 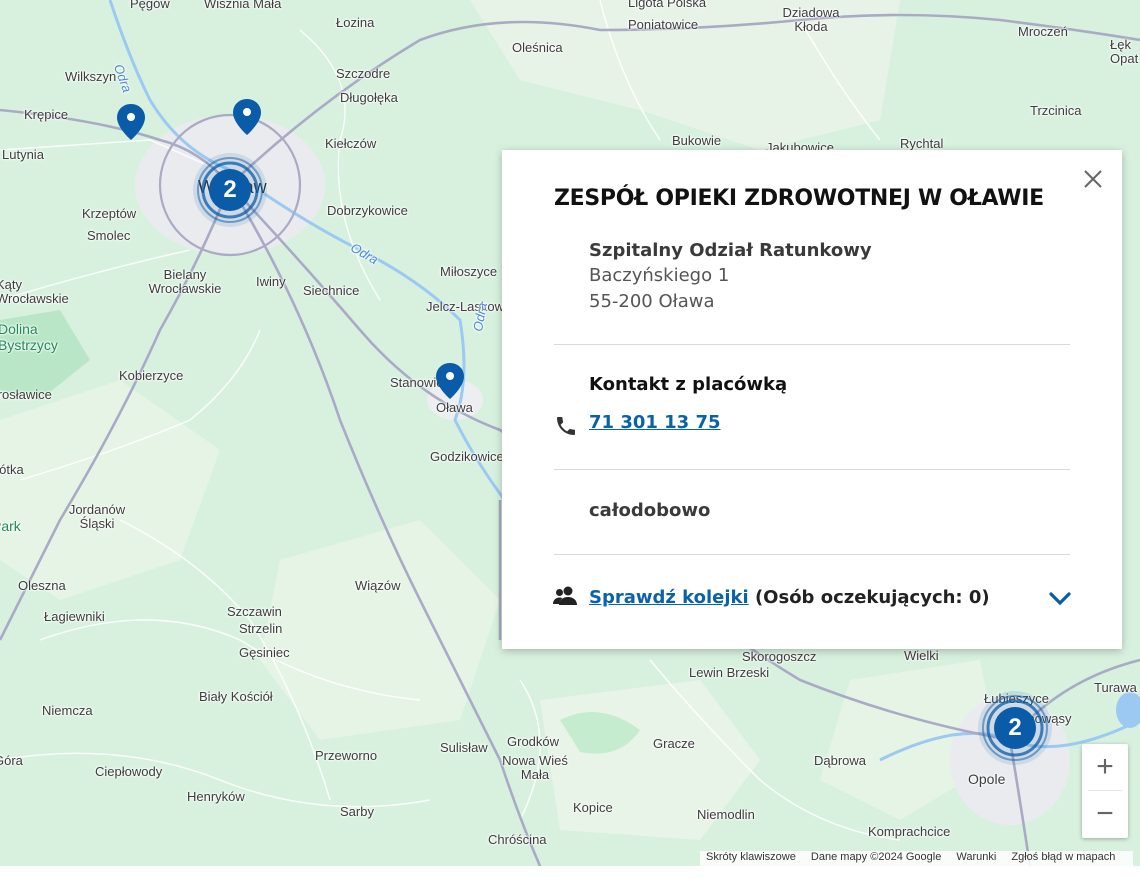 What do you see at coordinates (363, 73) in the screenshot?
I see `place-label: Szczodre` at bounding box center [363, 73].